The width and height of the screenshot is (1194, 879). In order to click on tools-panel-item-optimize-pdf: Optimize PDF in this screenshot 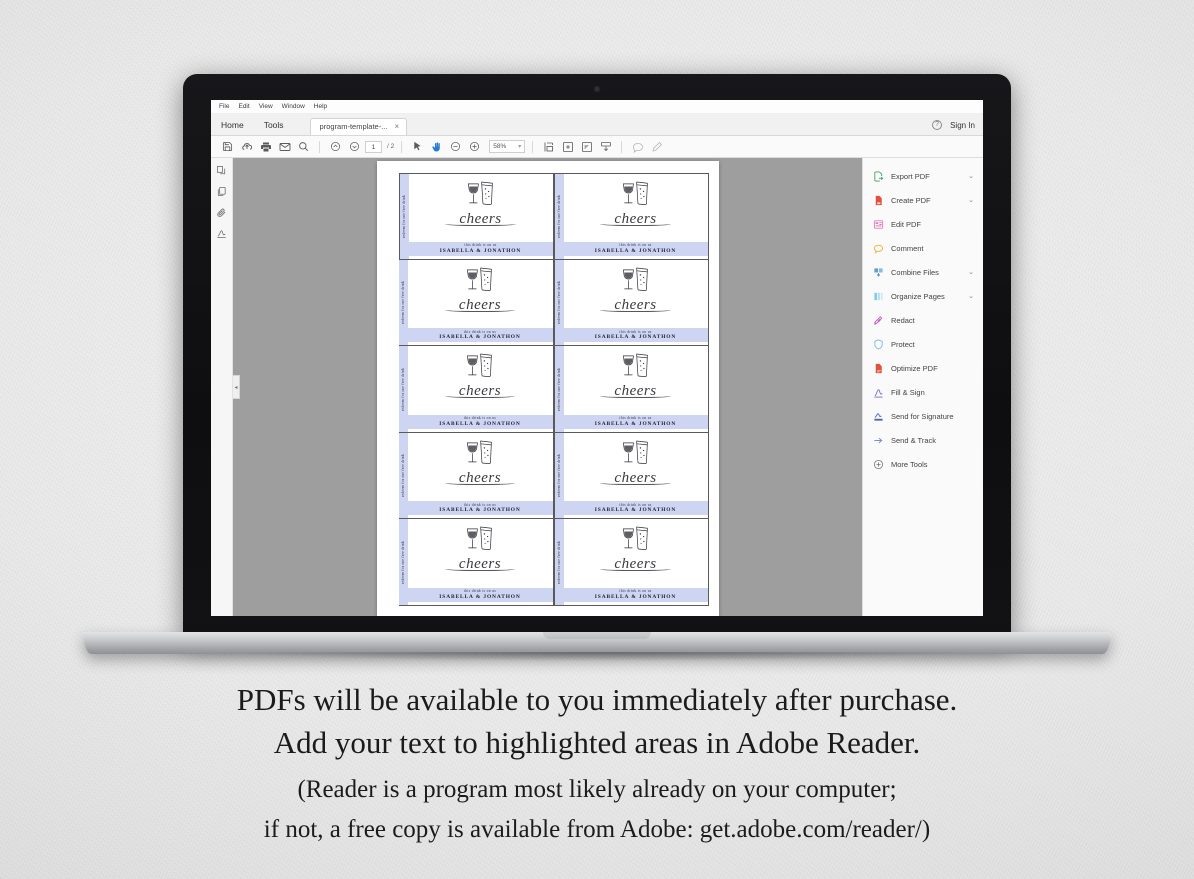, I will do `click(923, 368)`.